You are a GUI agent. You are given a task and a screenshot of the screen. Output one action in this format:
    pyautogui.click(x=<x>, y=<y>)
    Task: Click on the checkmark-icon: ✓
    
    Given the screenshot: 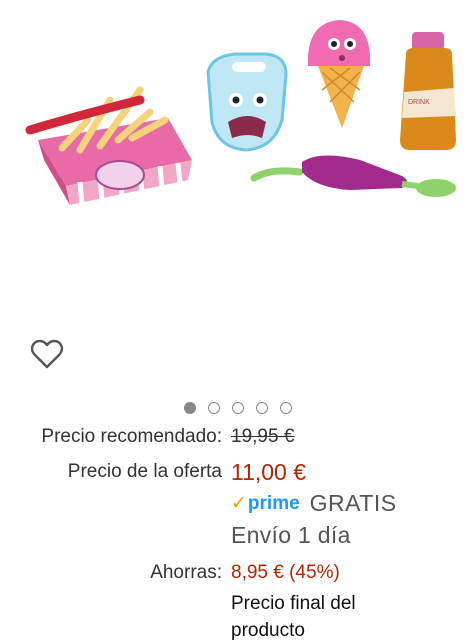 What is the action you would take?
    pyautogui.click(x=239, y=503)
    